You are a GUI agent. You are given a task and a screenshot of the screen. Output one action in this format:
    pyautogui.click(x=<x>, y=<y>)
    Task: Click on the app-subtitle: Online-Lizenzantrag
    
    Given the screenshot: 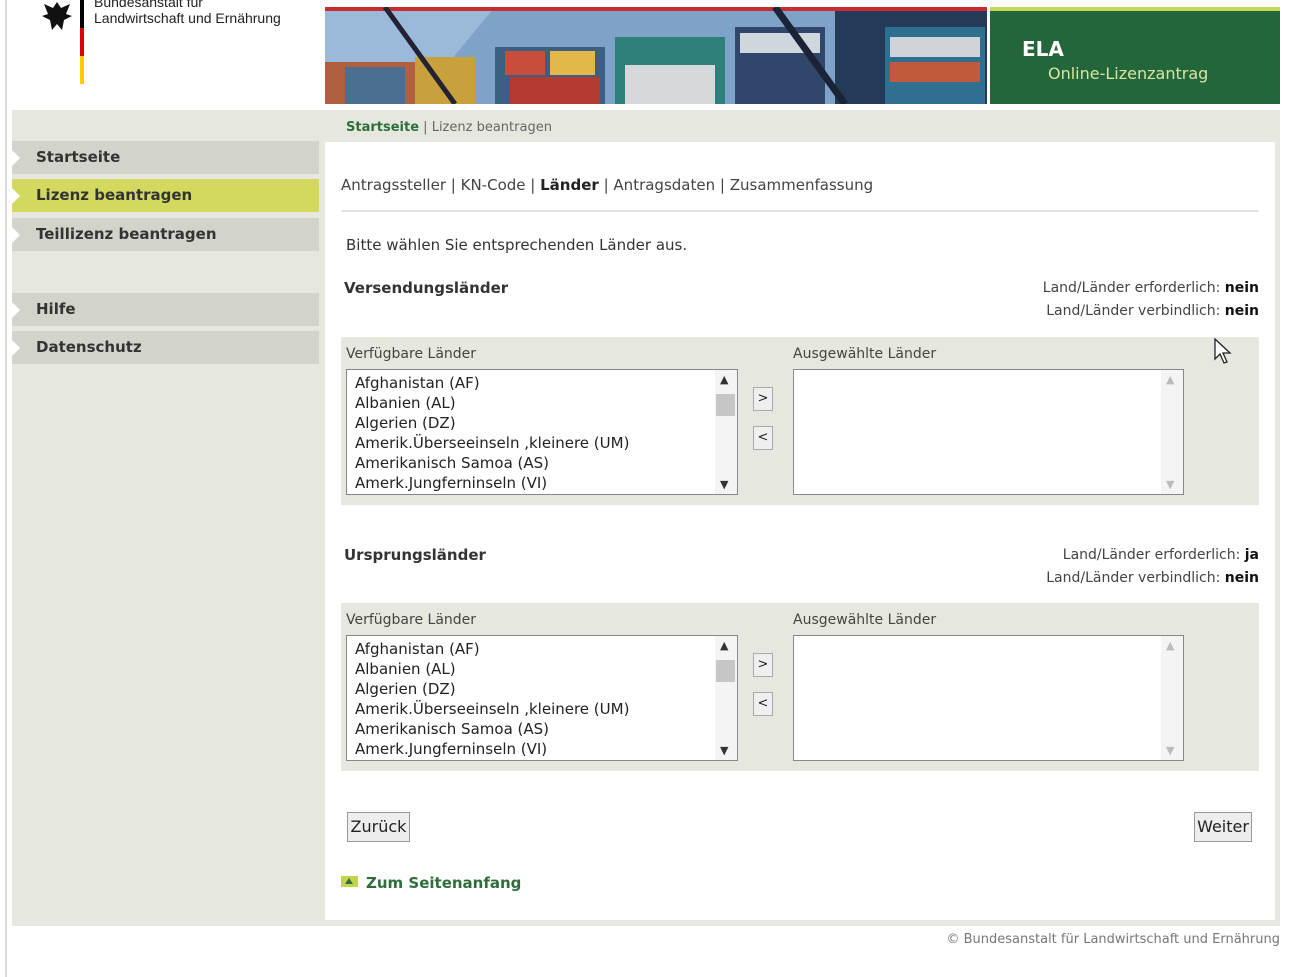 What is the action you would take?
    pyautogui.click(x=1128, y=73)
    